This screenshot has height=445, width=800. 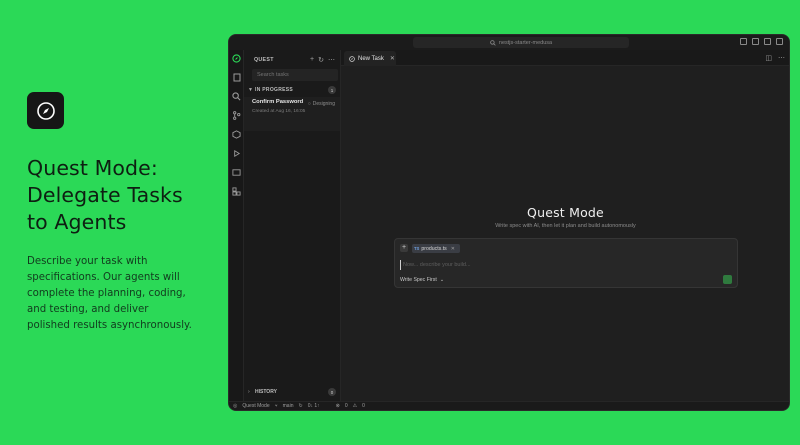 I want to click on chevron-down-icon: ▼, so click(x=250, y=90).